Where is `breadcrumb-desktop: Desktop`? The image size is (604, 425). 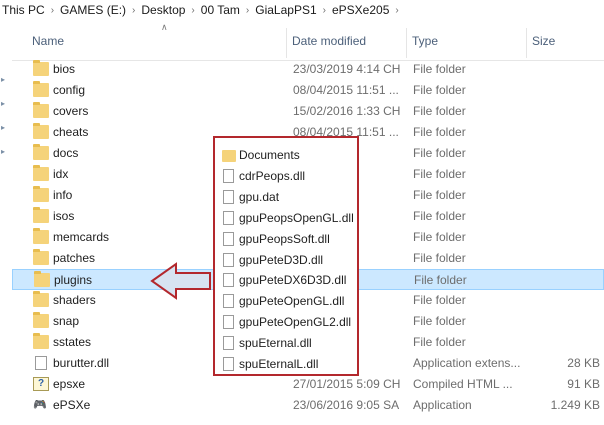 breadcrumb-desktop: Desktop is located at coordinates (163, 10).